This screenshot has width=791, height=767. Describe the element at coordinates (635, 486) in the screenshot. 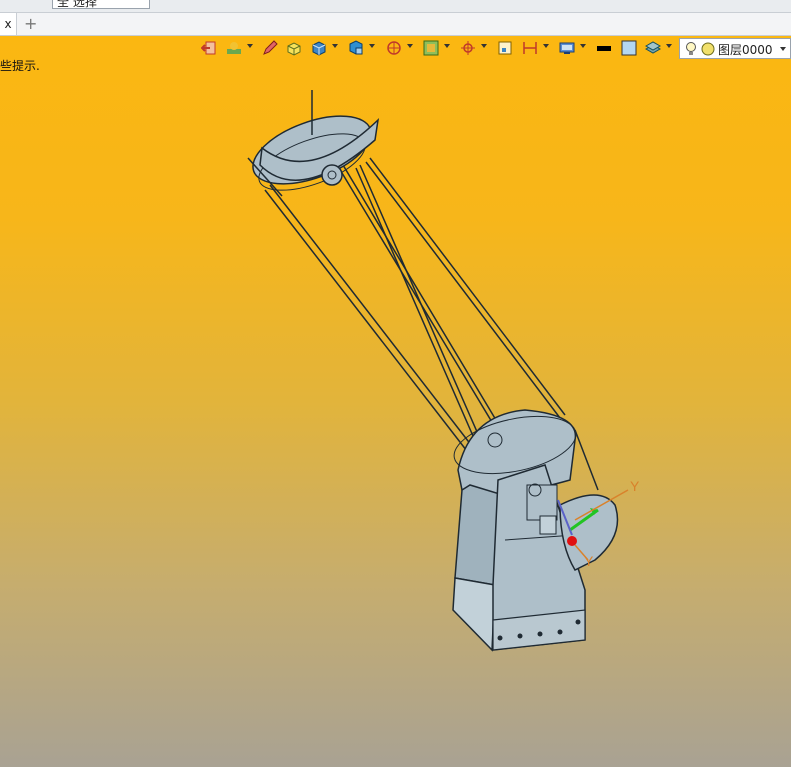

I see `axis-label-y-top: Y` at that location.